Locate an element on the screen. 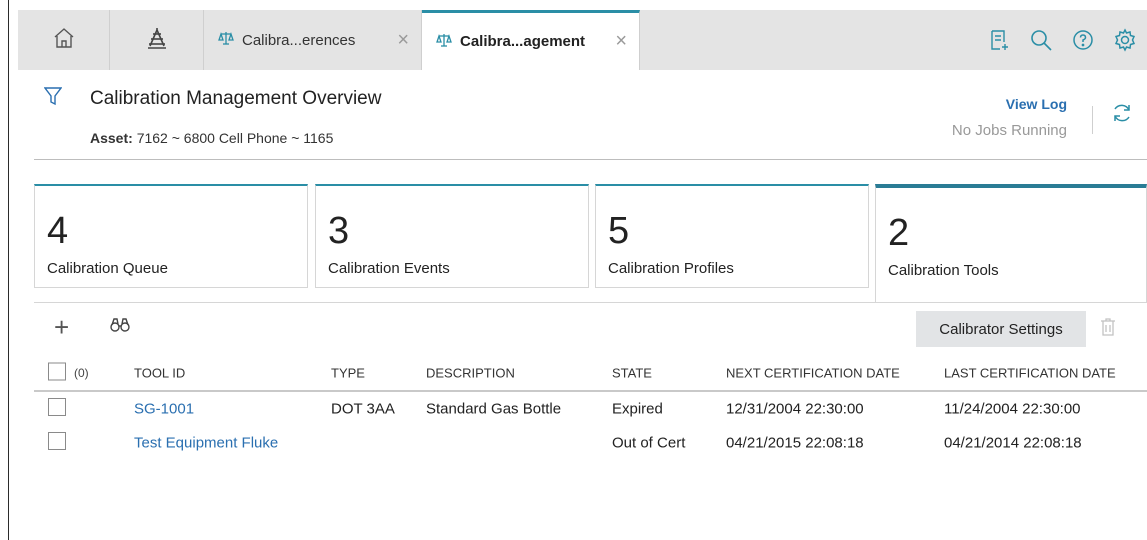  cell-state: Out of Cert is located at coordinates (649, 443).